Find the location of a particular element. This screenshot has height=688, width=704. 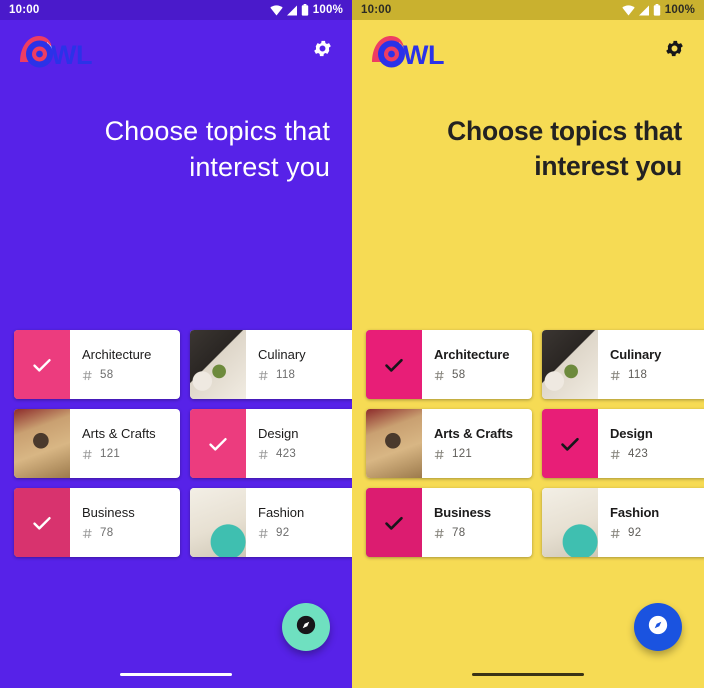

topic-name: Design is located at coordinates (278, 433).